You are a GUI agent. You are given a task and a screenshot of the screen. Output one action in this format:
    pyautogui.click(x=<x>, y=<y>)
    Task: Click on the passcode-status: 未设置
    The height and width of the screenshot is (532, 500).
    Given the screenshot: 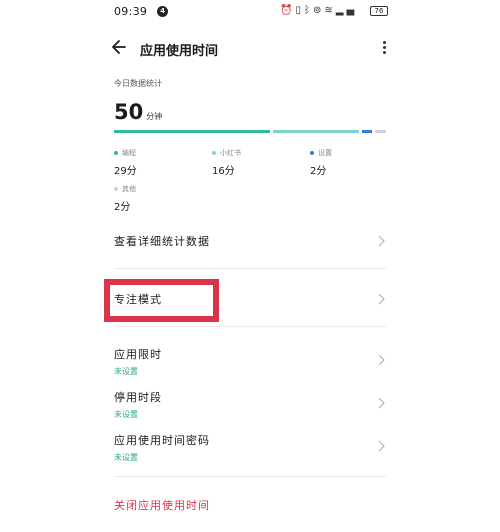 What is the action you would take?
    pyautogui.click(x=126, y=457)
    